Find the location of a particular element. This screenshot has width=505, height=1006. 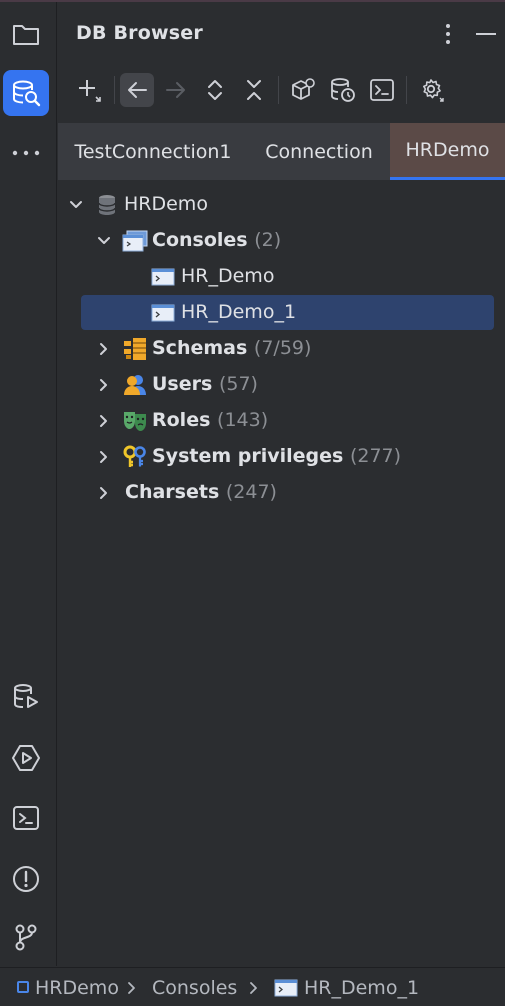

connection-tabs: TestConnection1 Connection HRDemo is located at coordinates (281, 151).